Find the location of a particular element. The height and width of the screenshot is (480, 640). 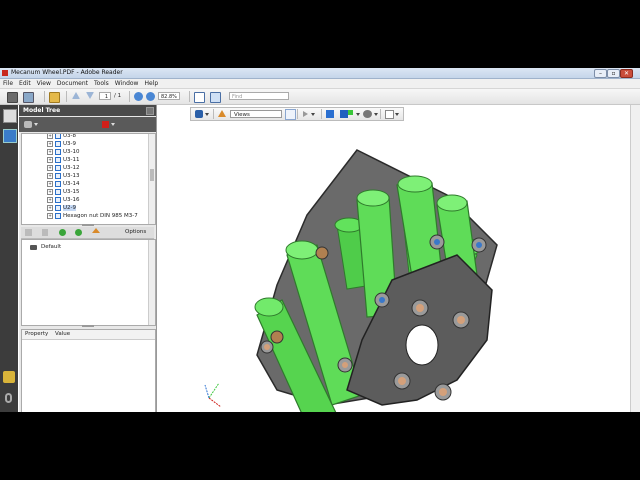

tree-item: + U3-9 is located at coordinates (61, 144).